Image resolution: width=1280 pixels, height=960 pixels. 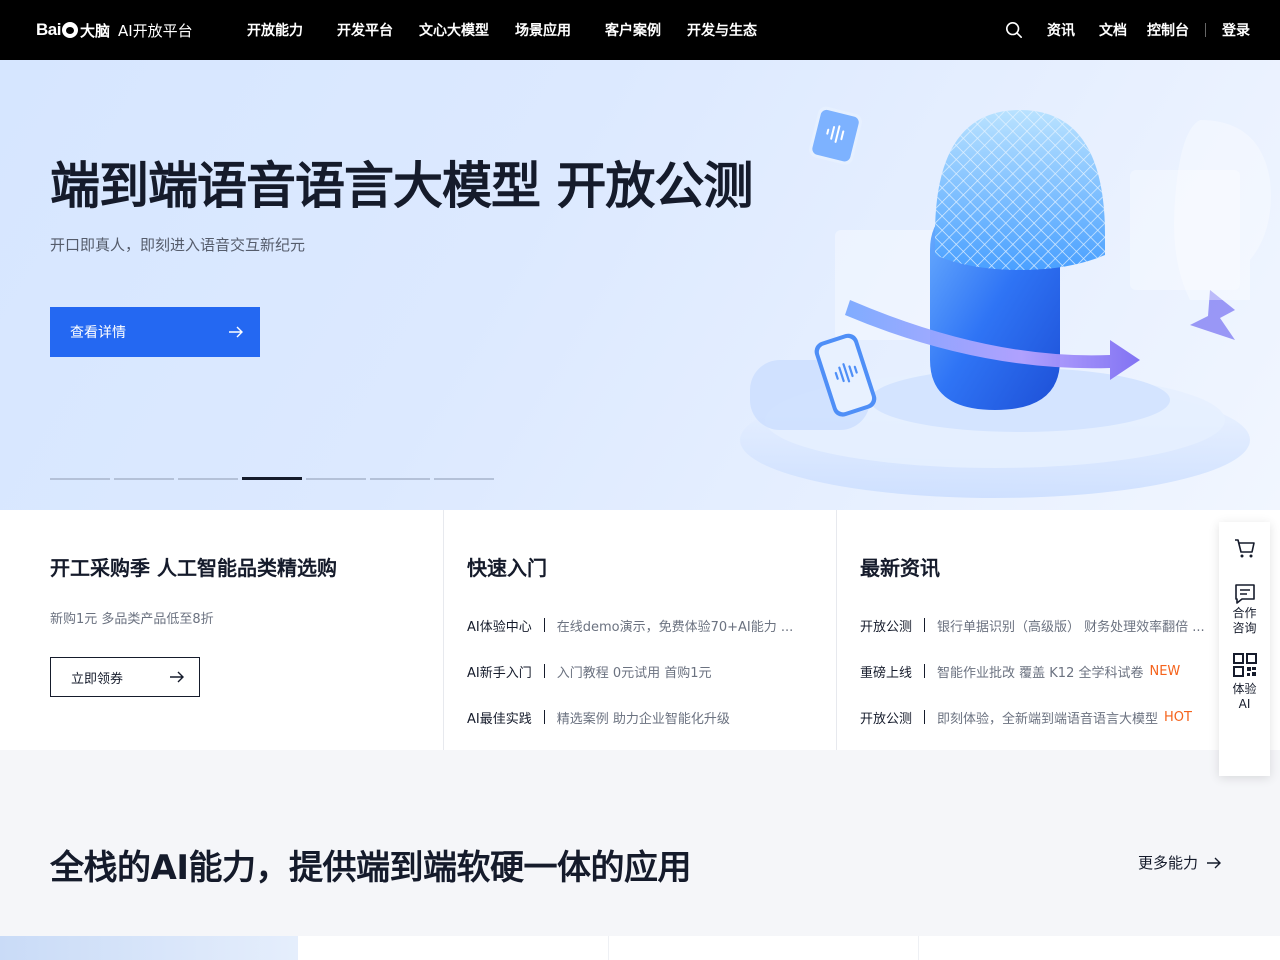 I want to click on more-capabilities-link: 更多能力, so click(x=1180, y=862).